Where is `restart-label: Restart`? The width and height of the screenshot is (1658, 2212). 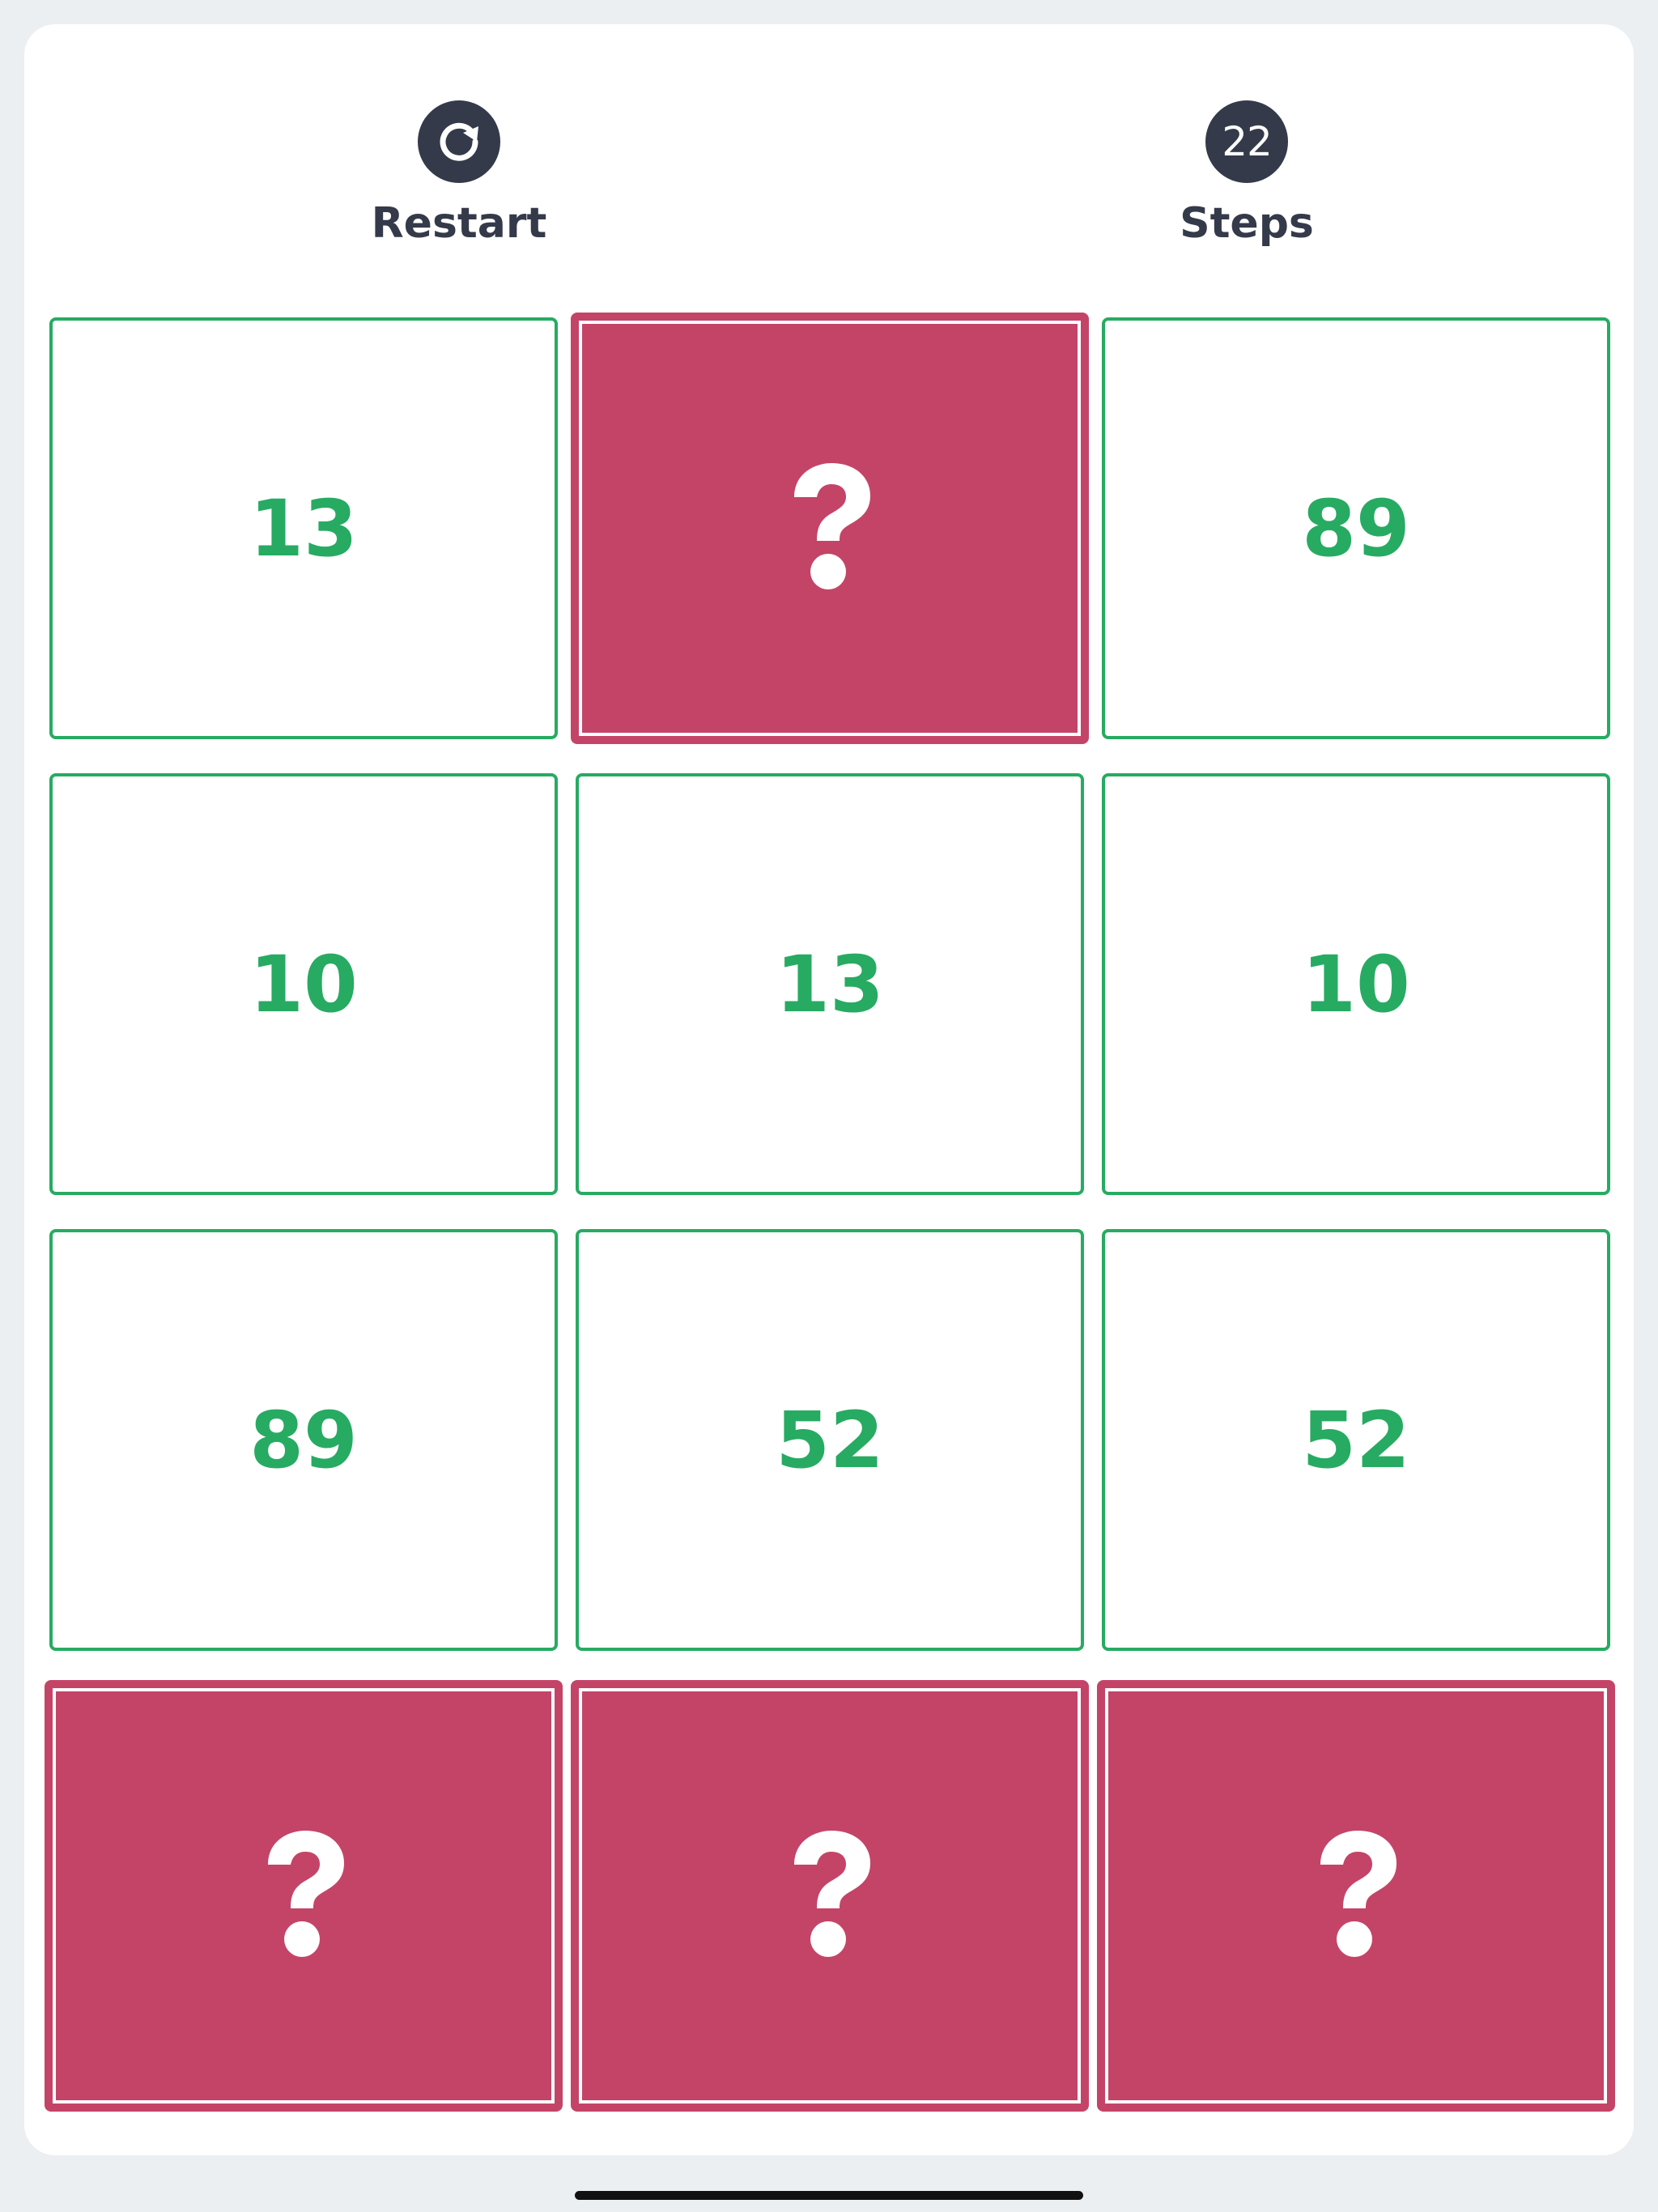 restart-label: Restart is located at coordinates (459, 223).